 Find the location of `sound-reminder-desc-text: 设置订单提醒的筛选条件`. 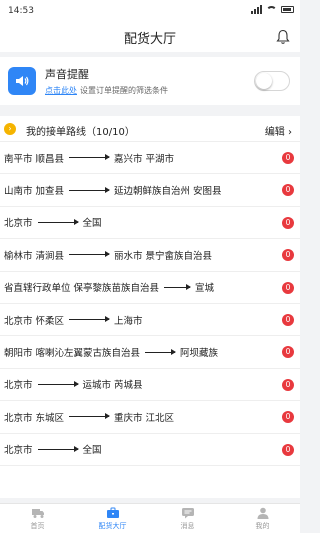

sound-reminder-desc-text: 设置订单提醒的筛选条件 is located at coordinates (124, 90).